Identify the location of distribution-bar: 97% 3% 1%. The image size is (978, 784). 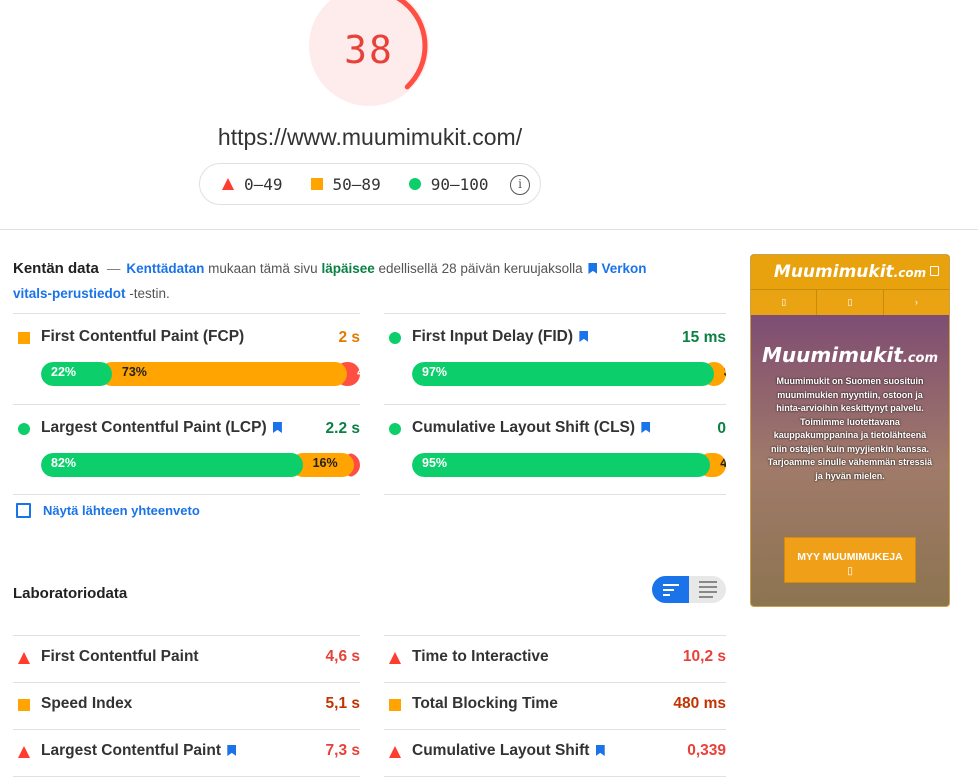
(569, 374).